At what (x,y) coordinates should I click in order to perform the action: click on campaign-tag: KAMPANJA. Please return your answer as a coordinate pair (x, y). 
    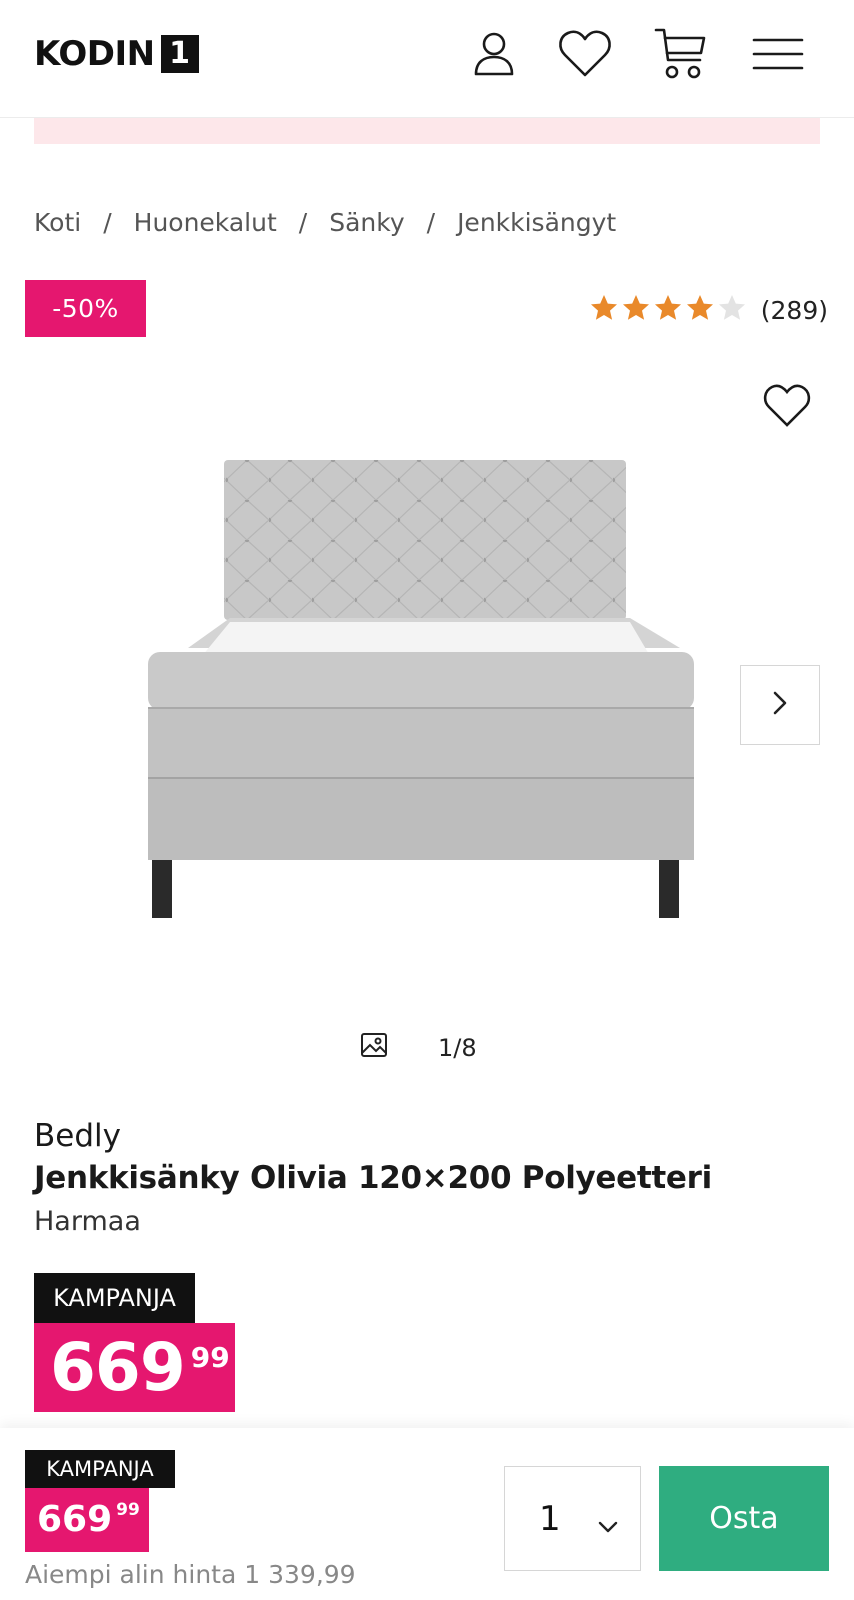
    Looking at the image, I should click on (114, 1298).